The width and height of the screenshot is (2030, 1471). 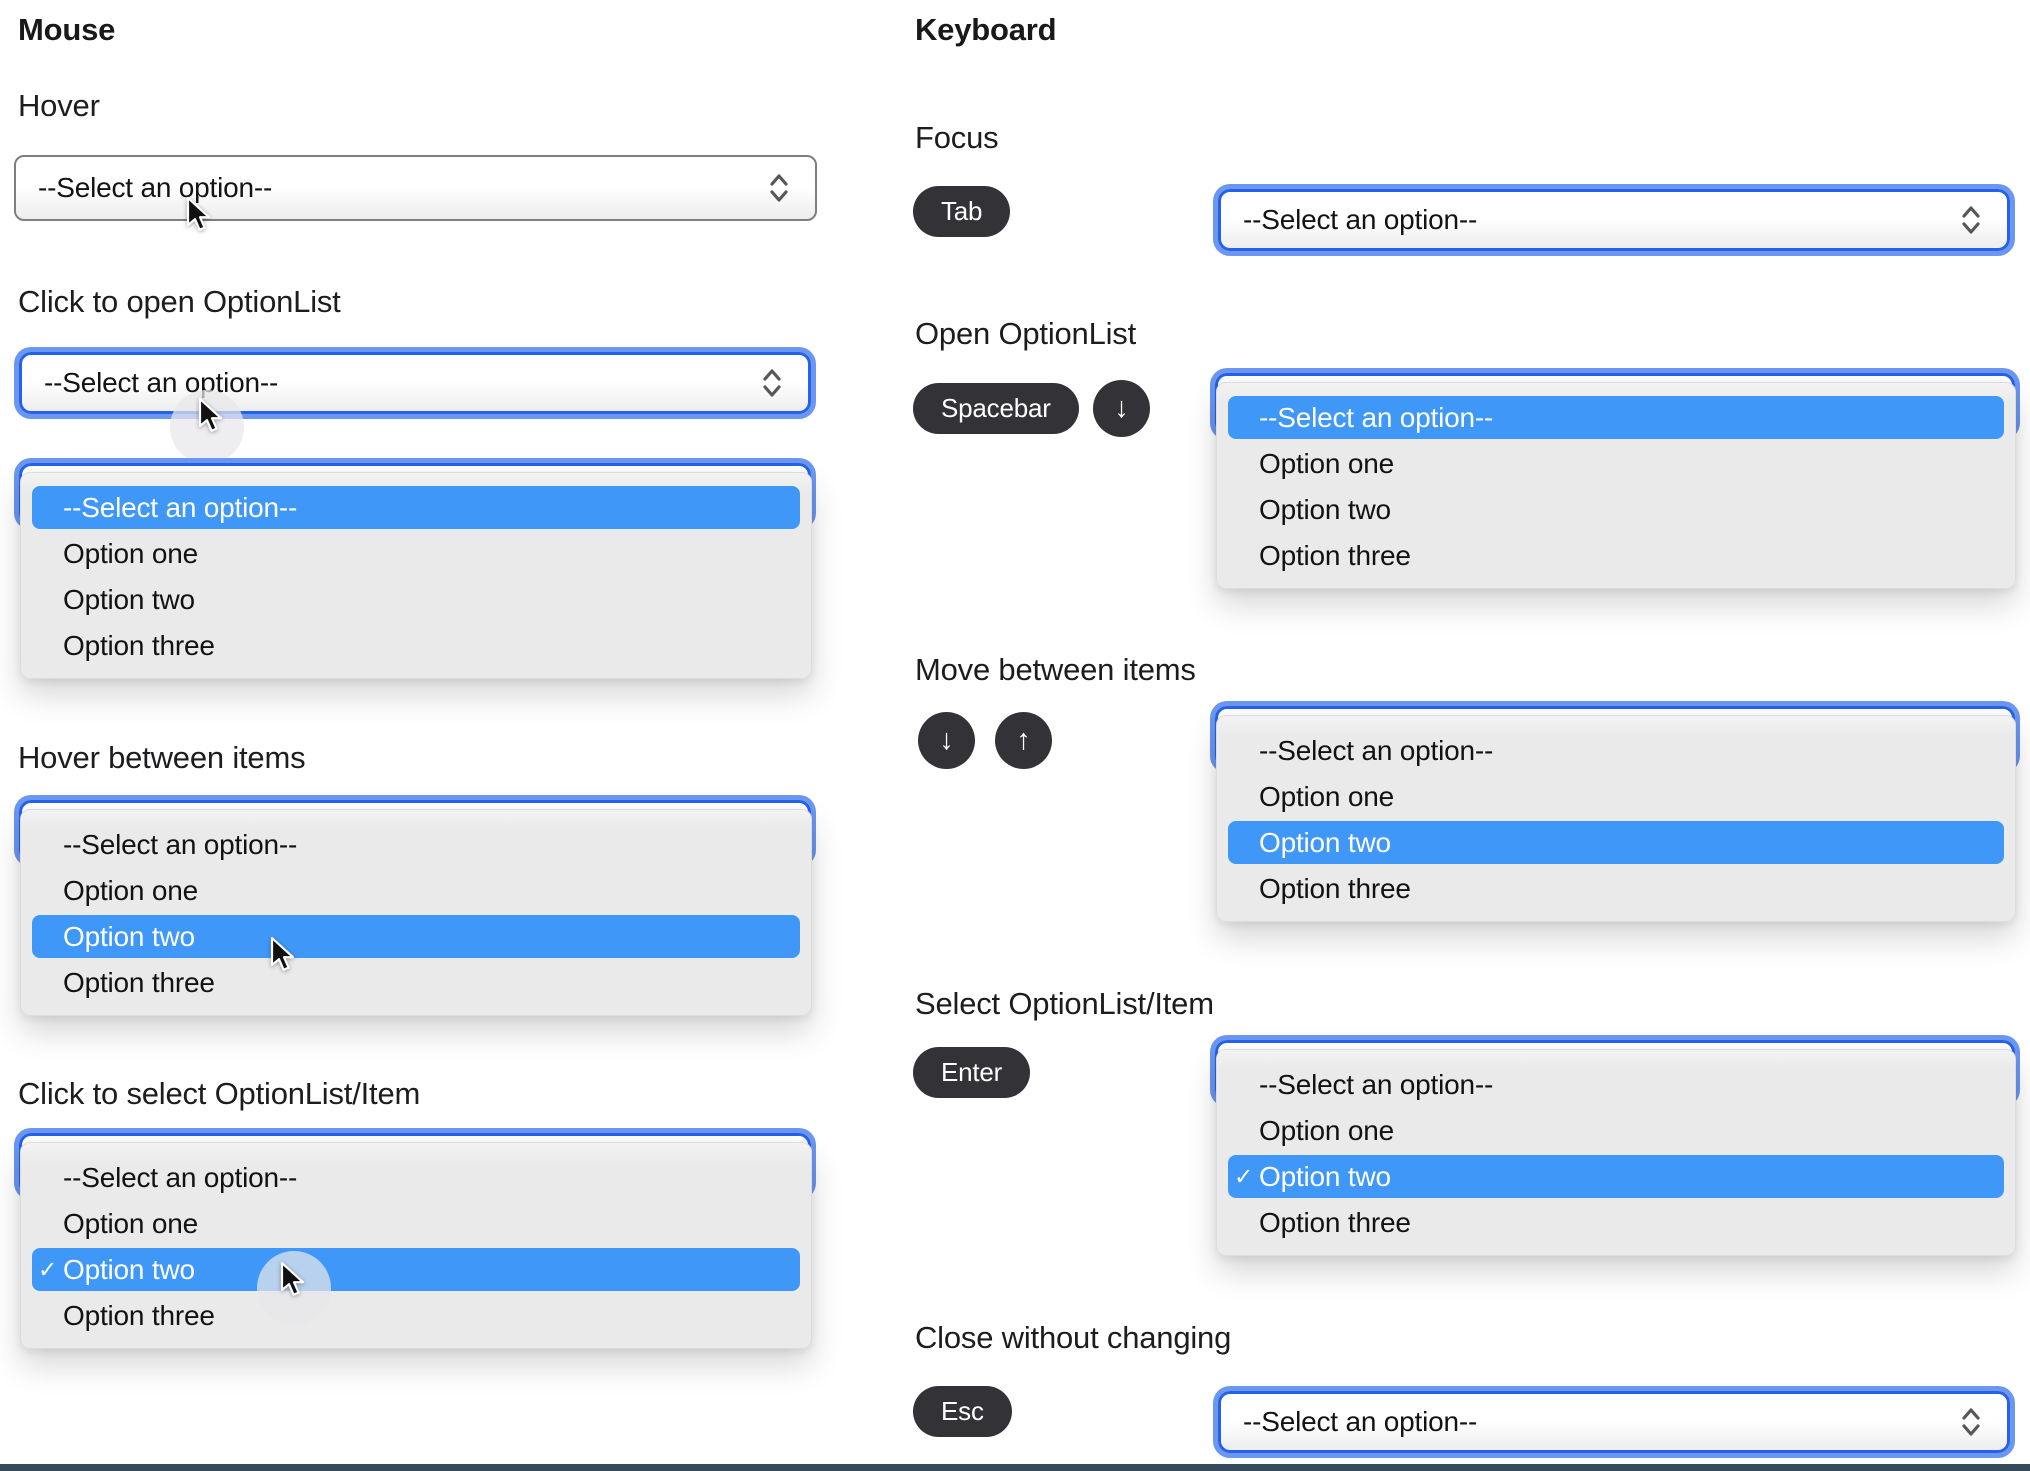 What do you see at coordinates (219, 1093) in the screenshot?
I see `mouse-click-select-label: Click to select OptionList/Item` at bounding box center [219, 1093].